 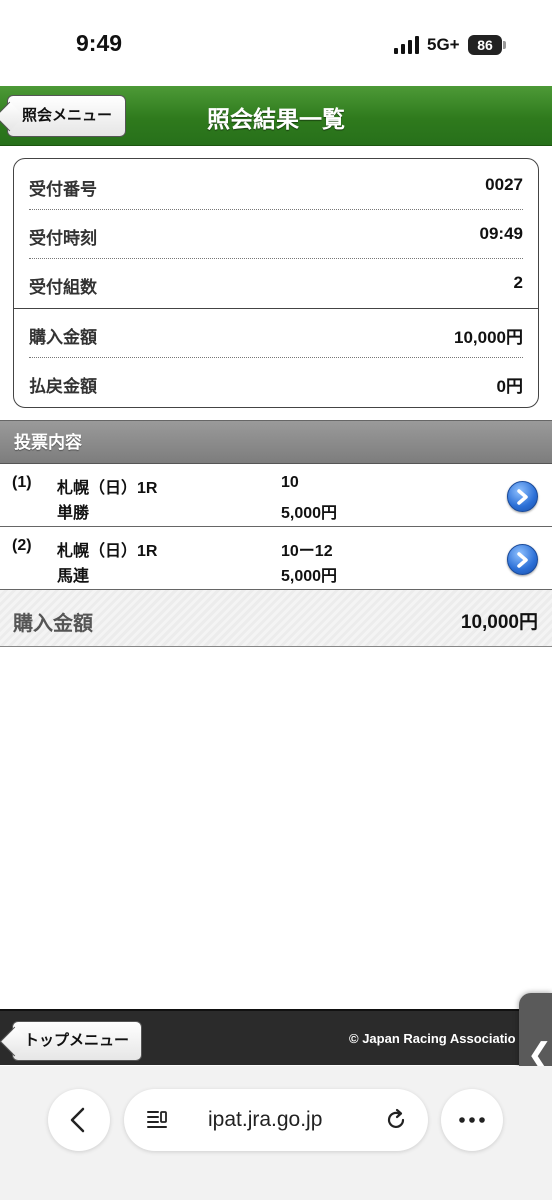 What do you see at coordinates (509, 386) in the screenshot?
I see `receipt-value: 0円` at bounding box center [509, 386].